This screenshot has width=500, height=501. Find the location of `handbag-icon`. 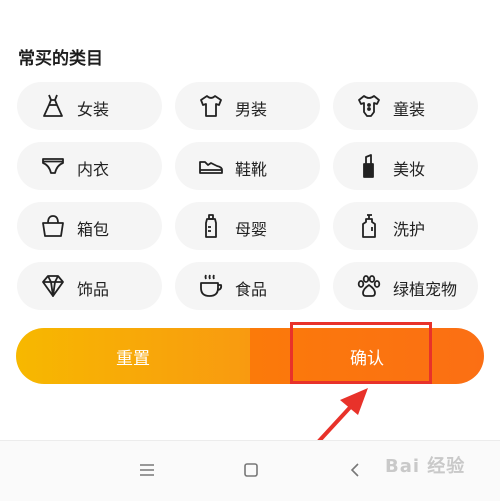

handbag-icon is located at coordinates (53, 226).